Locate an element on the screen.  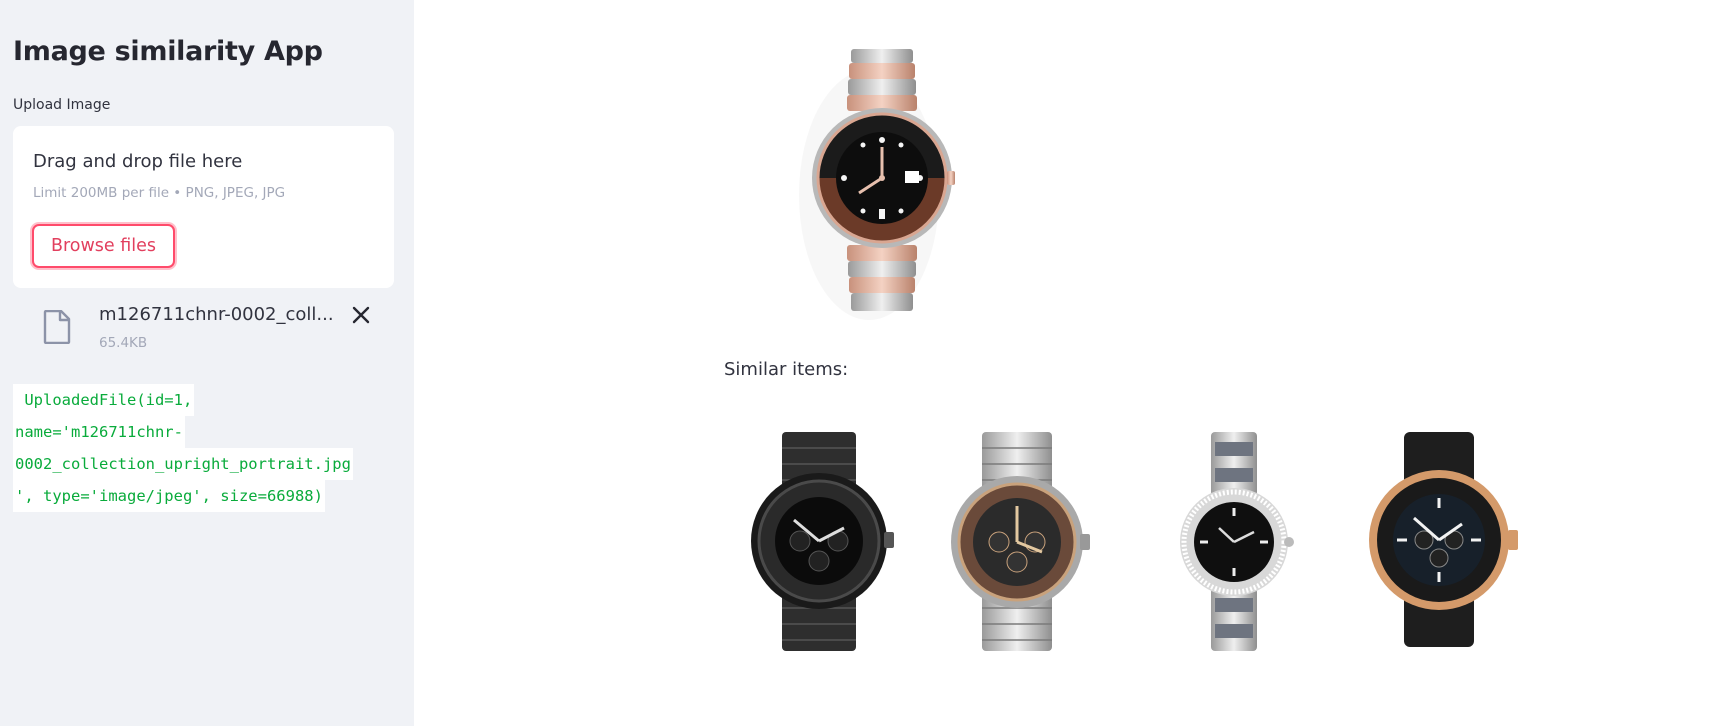
code-line: ', type='image/jpeg', size=66988) is located at coordinates (169, 496).